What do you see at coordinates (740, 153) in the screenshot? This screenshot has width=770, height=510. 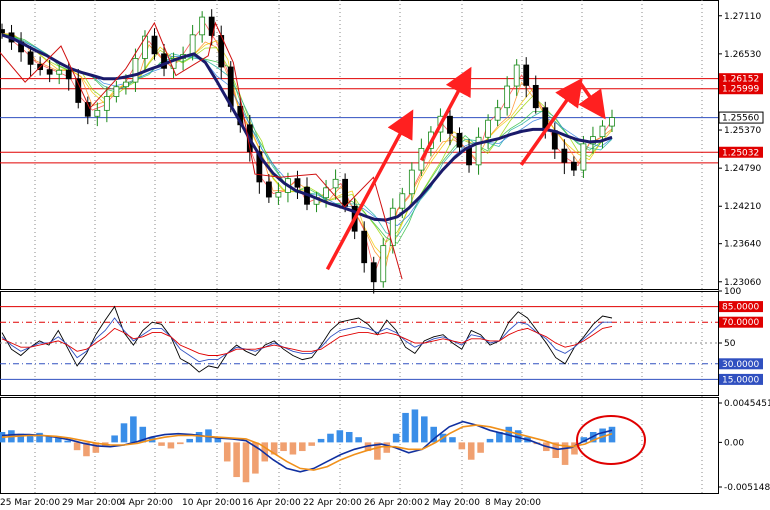 I see `level-label-3: 1.25032` at bounding box center [740, 153].